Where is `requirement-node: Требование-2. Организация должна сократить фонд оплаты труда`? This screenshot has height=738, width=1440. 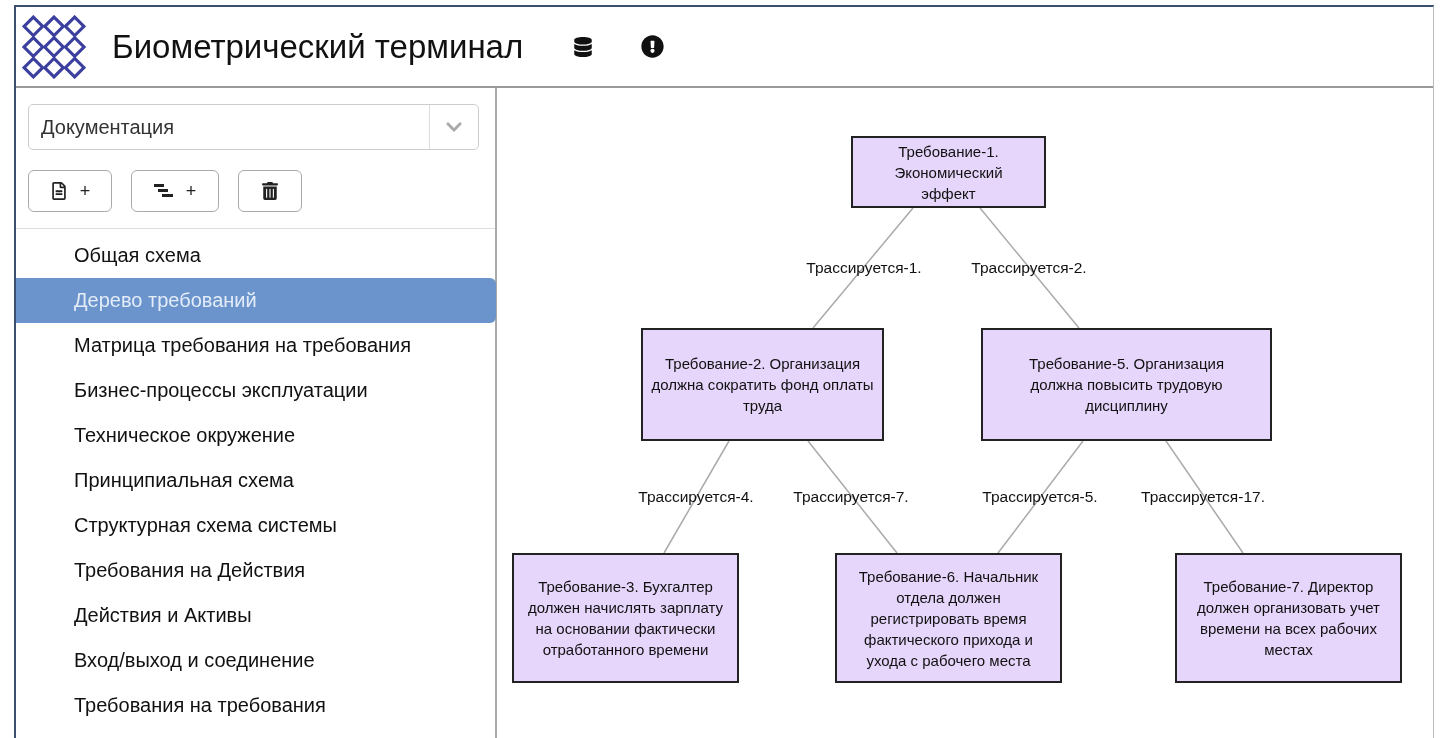 requirement-node: Требование-2. Организация должна сократить фонд оплаты труда is located at coordinates (762, 384).